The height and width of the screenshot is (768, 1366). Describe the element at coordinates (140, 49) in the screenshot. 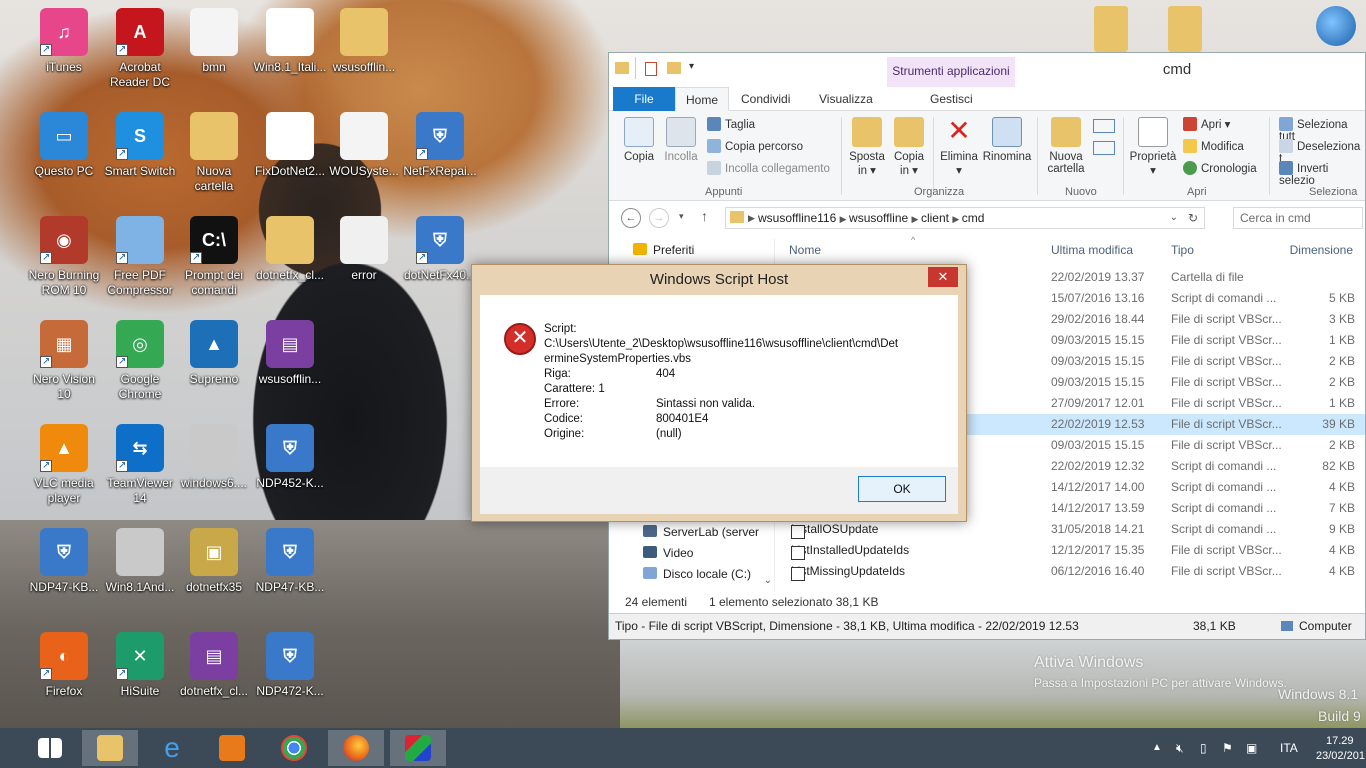

I see `desktop-icon: A Acrobat Reader DC` at that location.